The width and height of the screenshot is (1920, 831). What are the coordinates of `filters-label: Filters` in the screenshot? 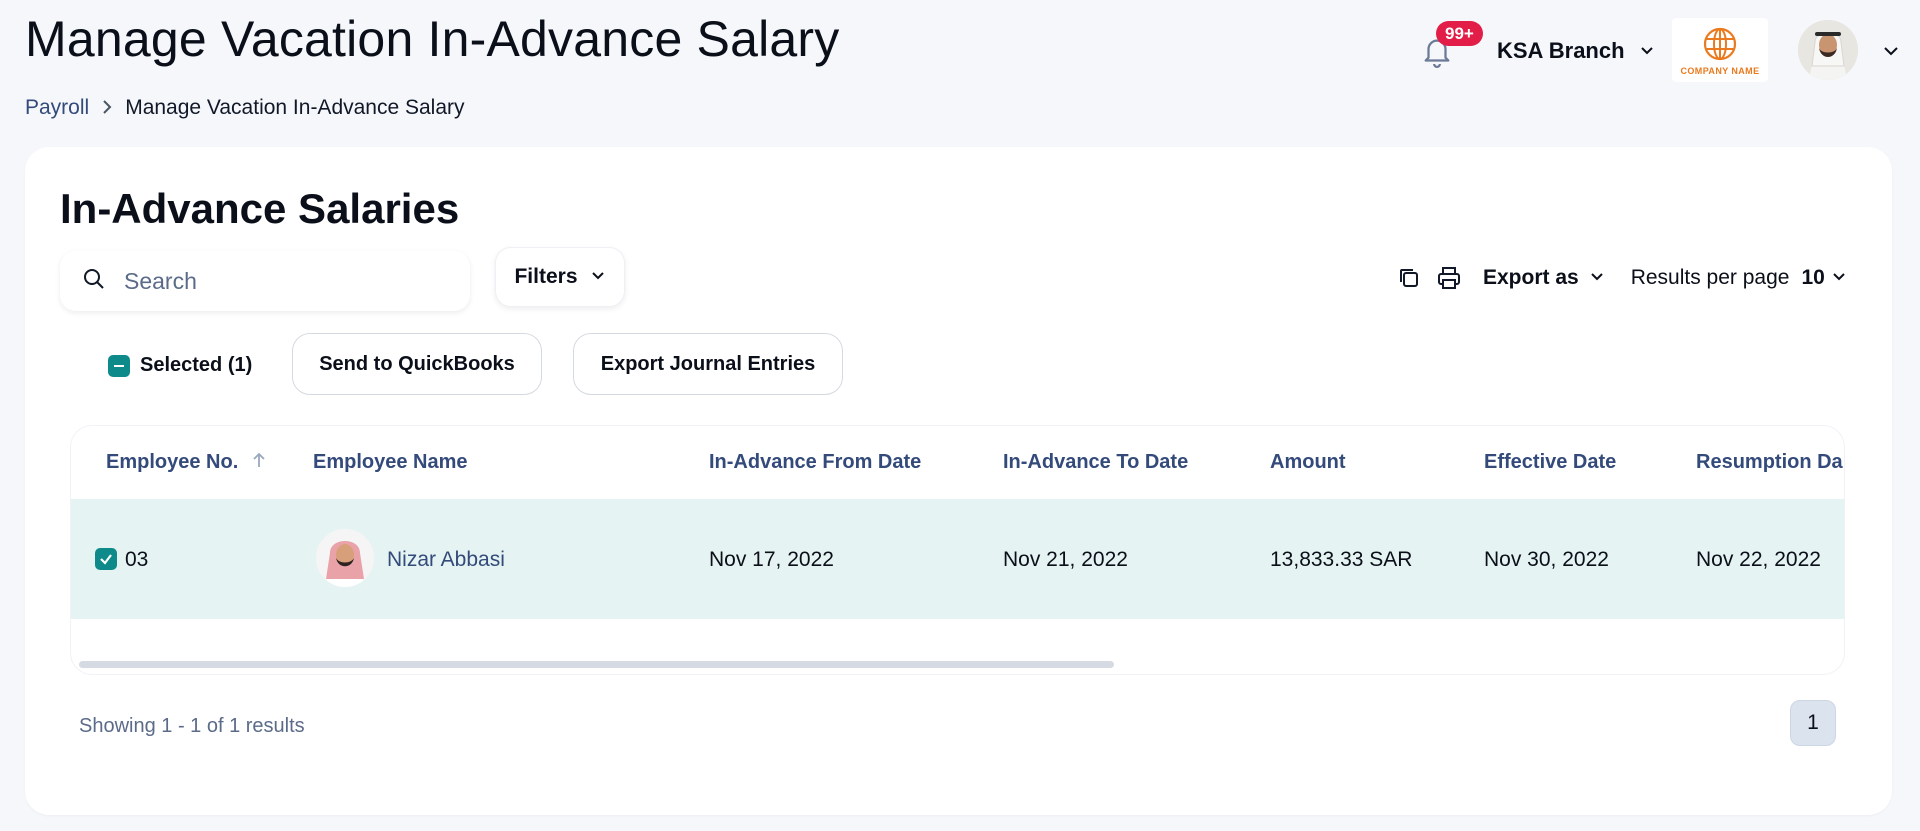 It's located at (546, 276).